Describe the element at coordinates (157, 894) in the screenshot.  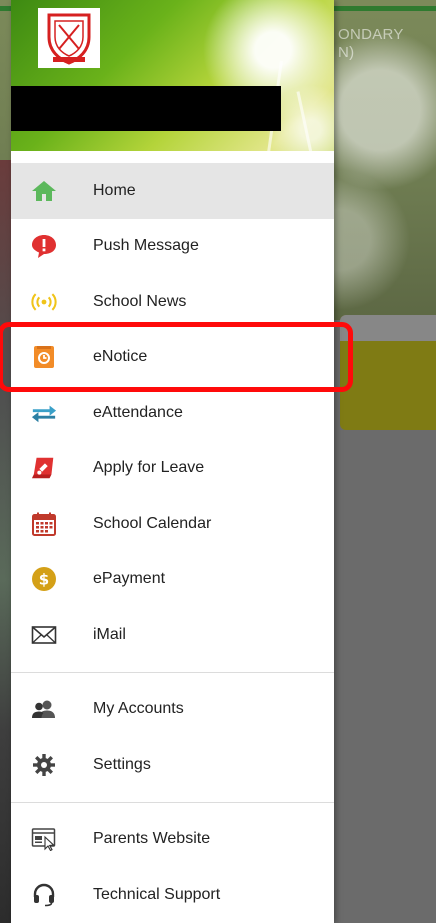
I see `menu-item-label: Technical Support` at that location.